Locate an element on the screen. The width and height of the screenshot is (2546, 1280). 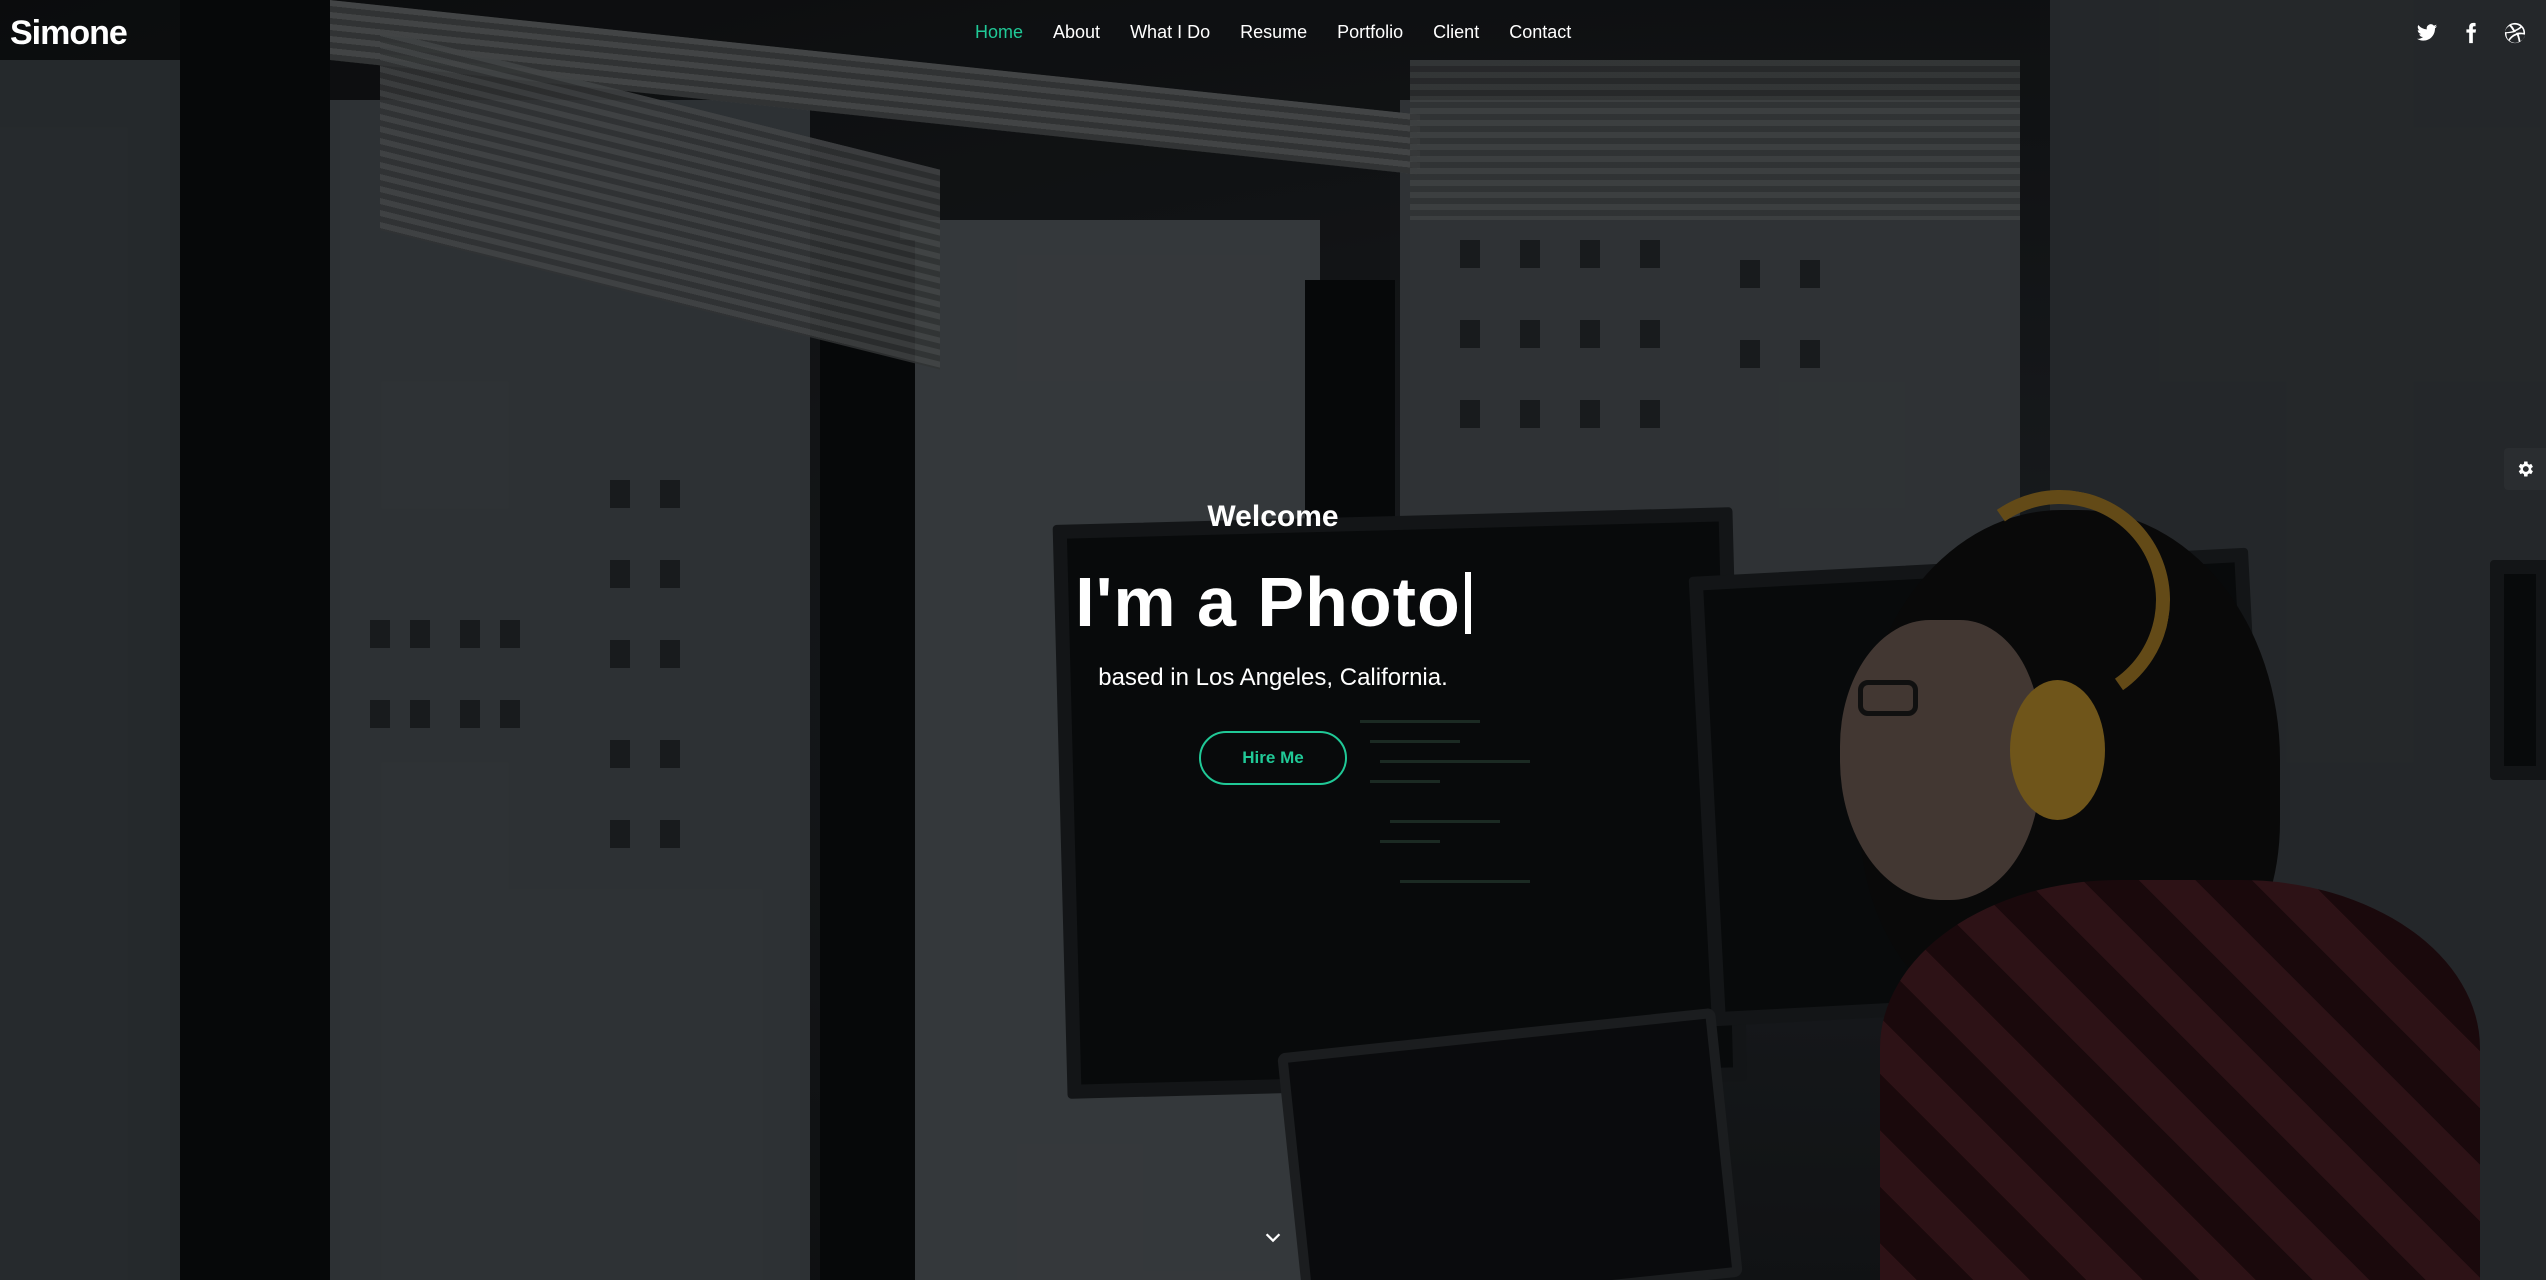
hero-subline: based in Los Angeles, California. is located at coordinates (1273, 677).